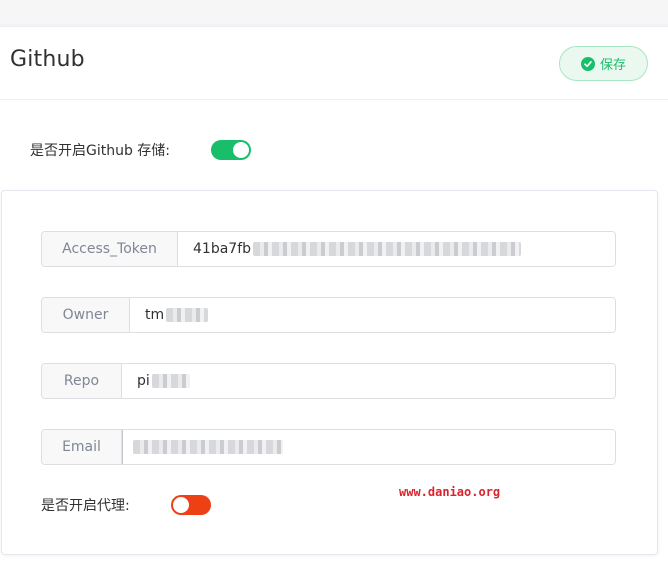  I want to click on repo-value: pi, so click(143, 381).